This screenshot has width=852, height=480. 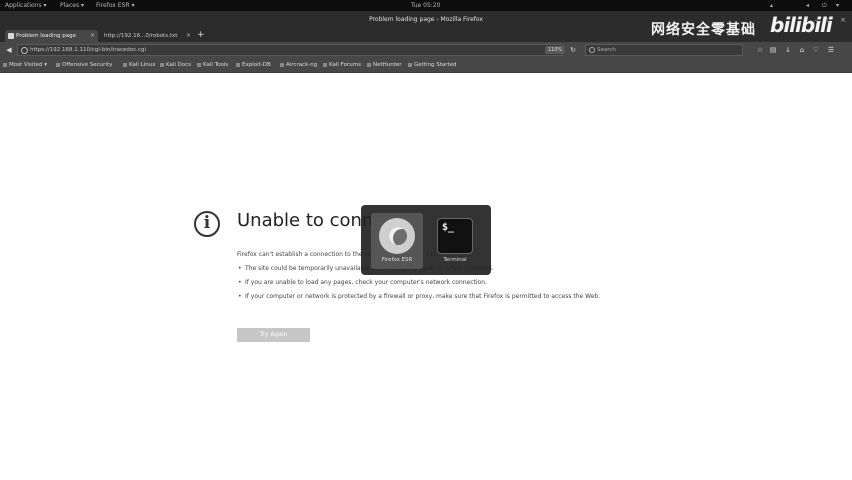 What do you see at coordinates (141, 36) in the screenshot?
I see `tab-label: http://192.16...0/robots.txt` at bounding box center [141, 36].